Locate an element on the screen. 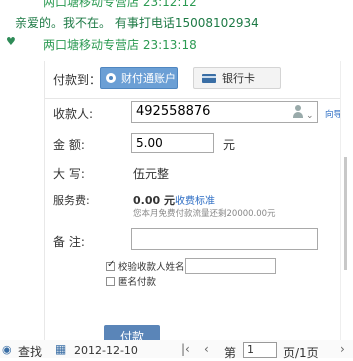 Image resolution: width=353 pixels, height=361 pixels. fee-standard-link: 收费标准 is located at coordinates (195, 199).